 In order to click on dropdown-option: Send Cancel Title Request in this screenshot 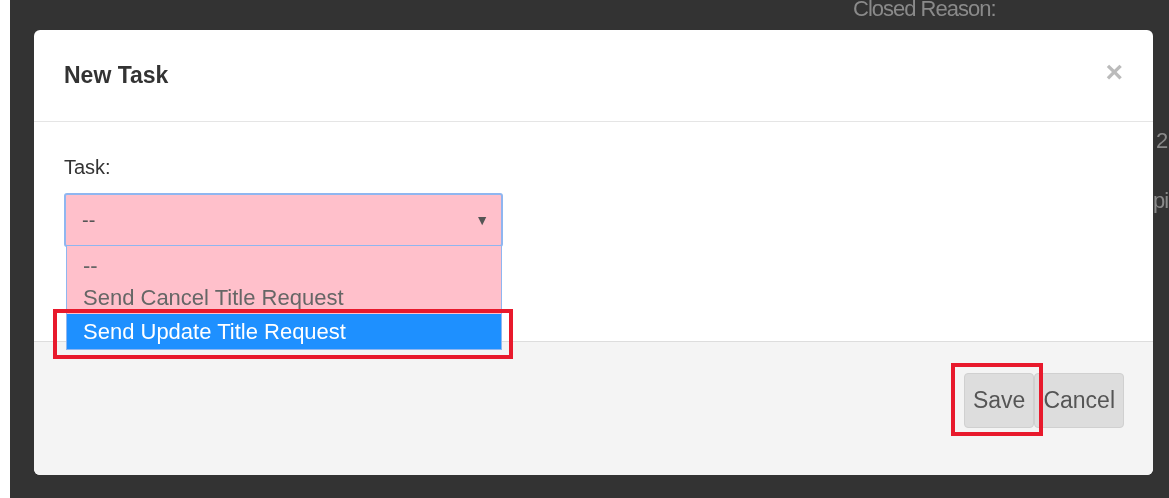, I will do `click(284, 298)`.